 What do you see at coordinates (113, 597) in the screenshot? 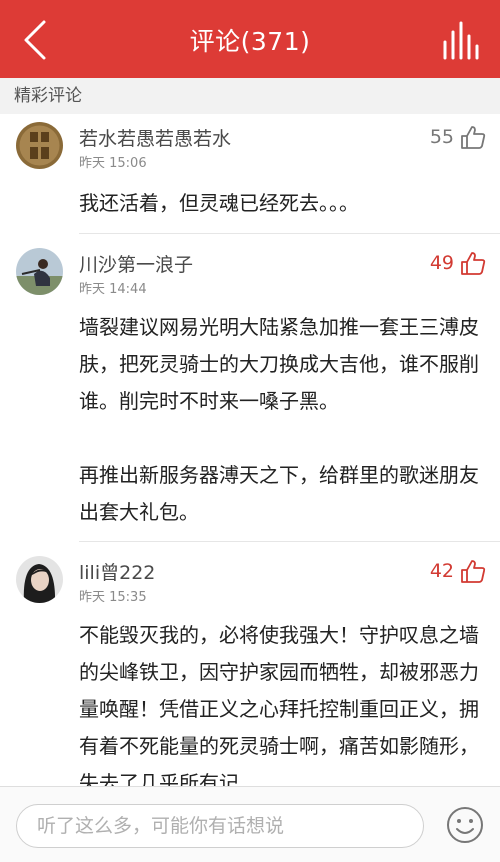
I see `comment-time: 昨天 15:35` at bounding box center [113, 597].